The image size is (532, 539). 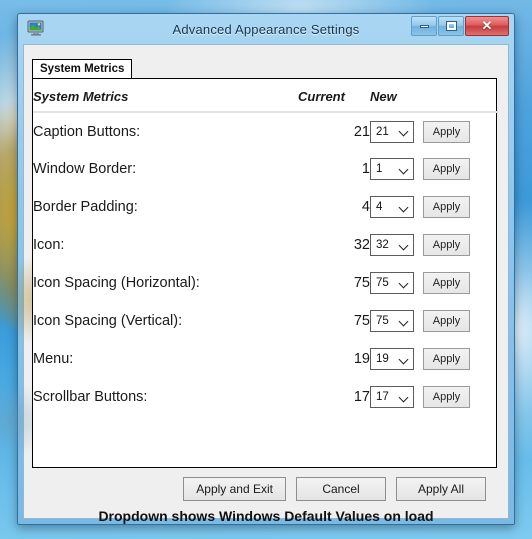 What do you see at coordinates (361, 245) in the screenshot?
I see `metric-current-value: 32` at bounding box center [361, 245].